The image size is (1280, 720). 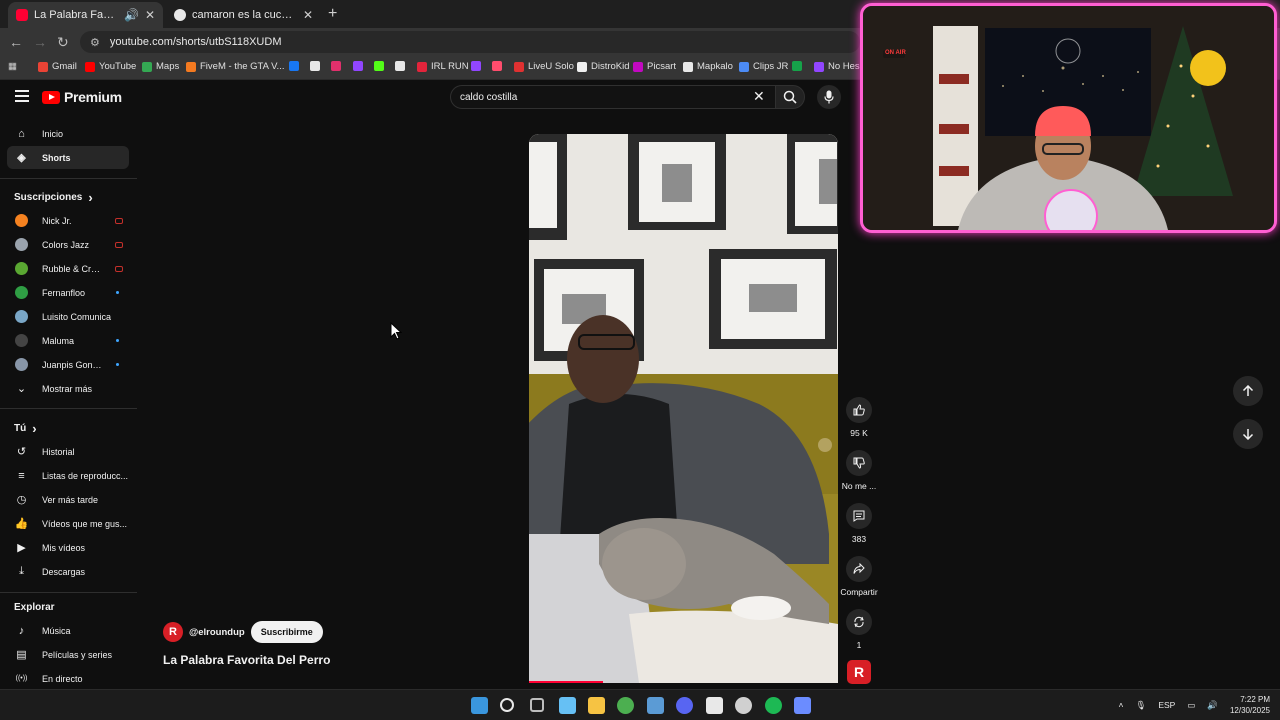 I want to click on tab-active: La Palabra Favorita Del Perro 🔊 ✕, so click(x=85, y=15).